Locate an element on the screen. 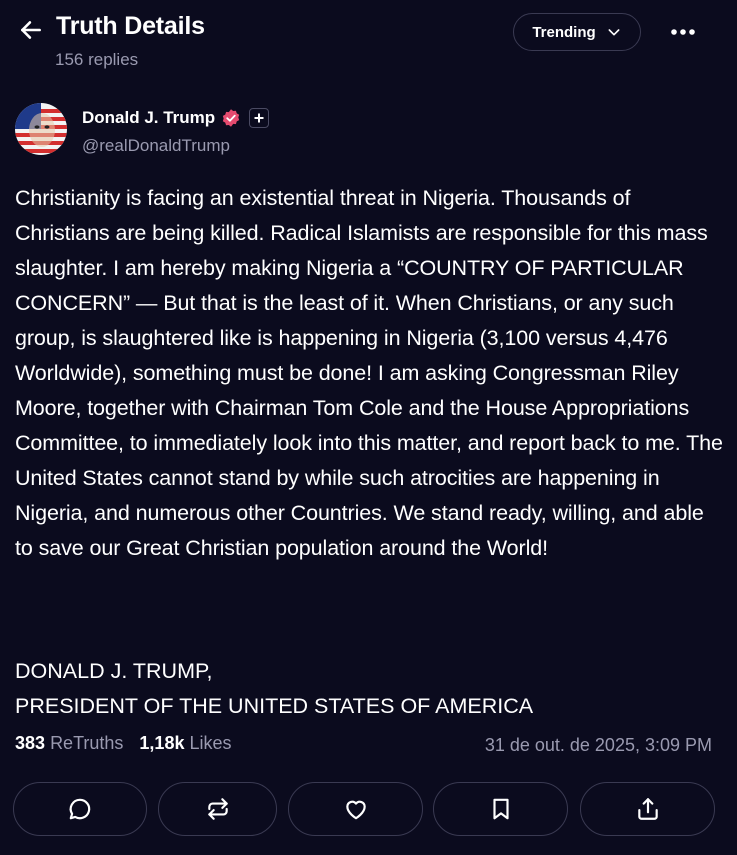 This screenshot has width=737, height=855. arrow-left-icon is located at coordinates (31, 30).